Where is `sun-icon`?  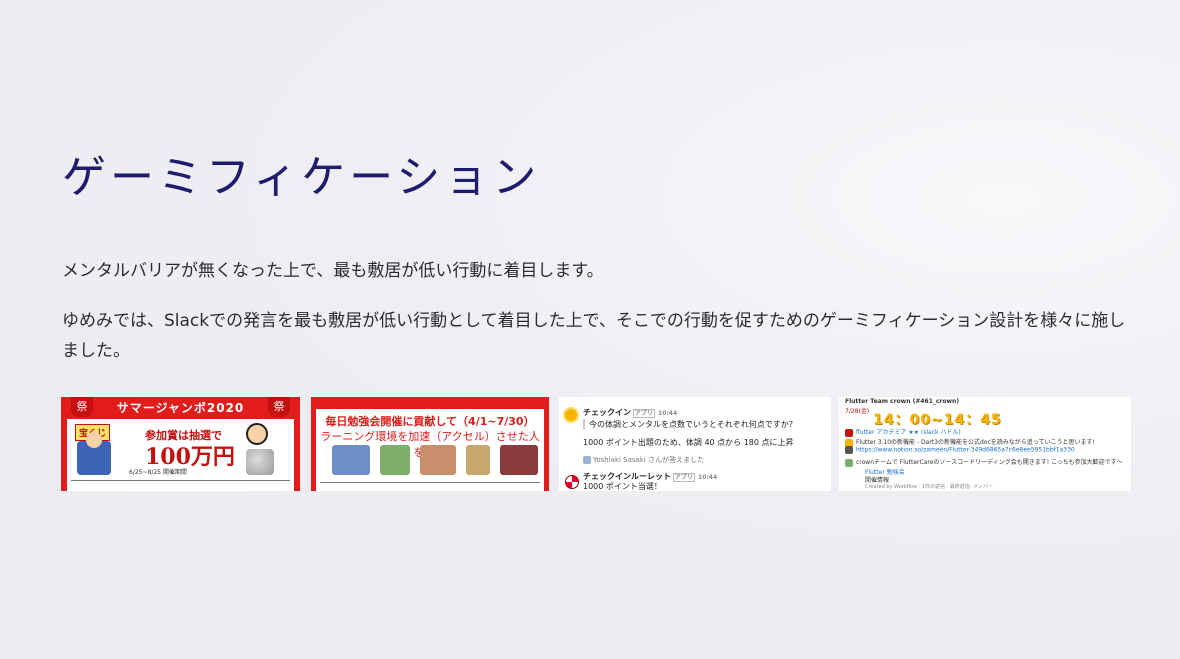 sun-icon is located at coordinates (571, 415).